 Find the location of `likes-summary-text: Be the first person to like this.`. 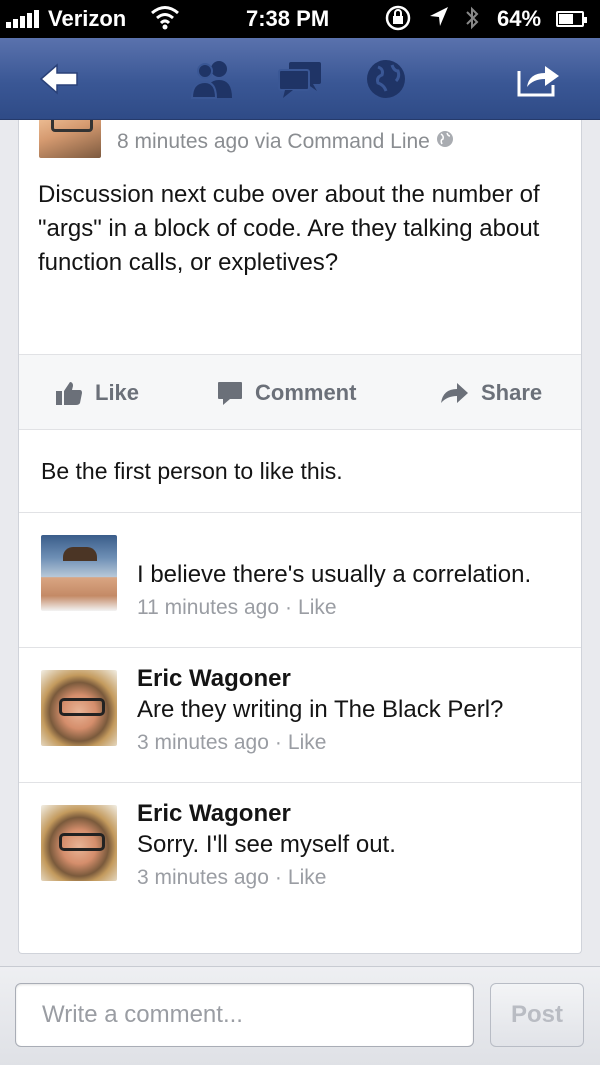

likes-summary-text: Be the first person to like this. is located at coordinates (192, 471).